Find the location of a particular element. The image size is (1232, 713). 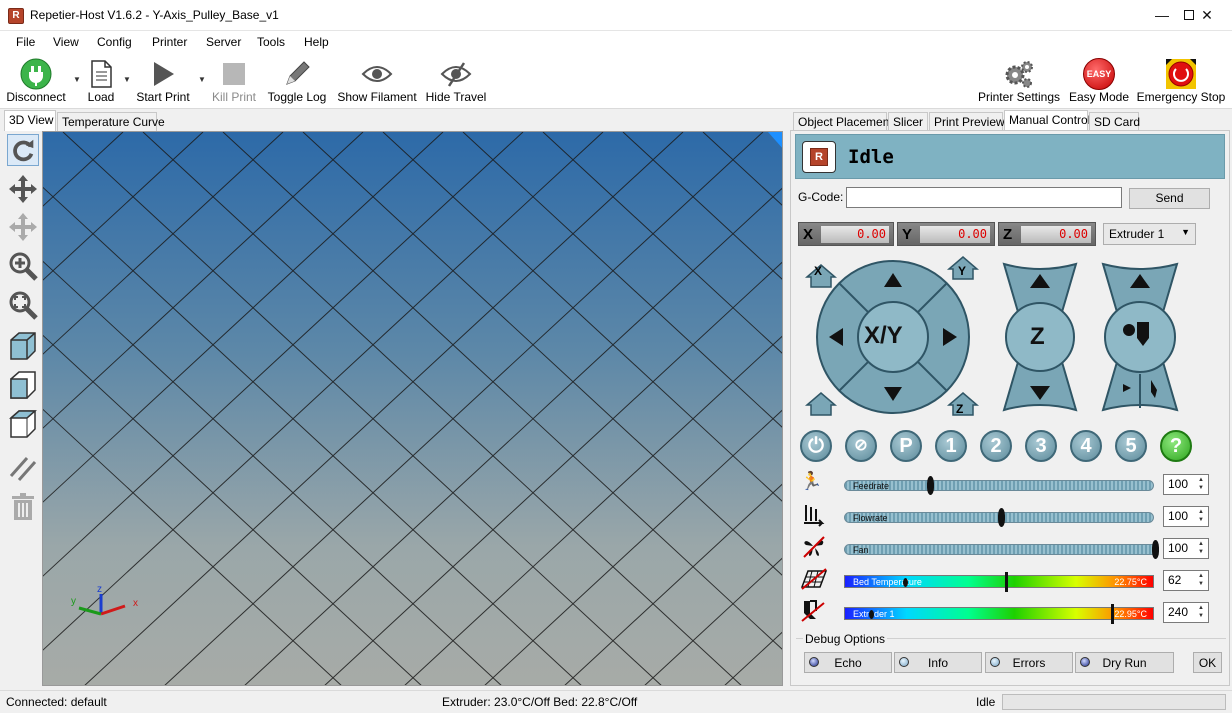

gcode-input is located at coordinates (984, 197).